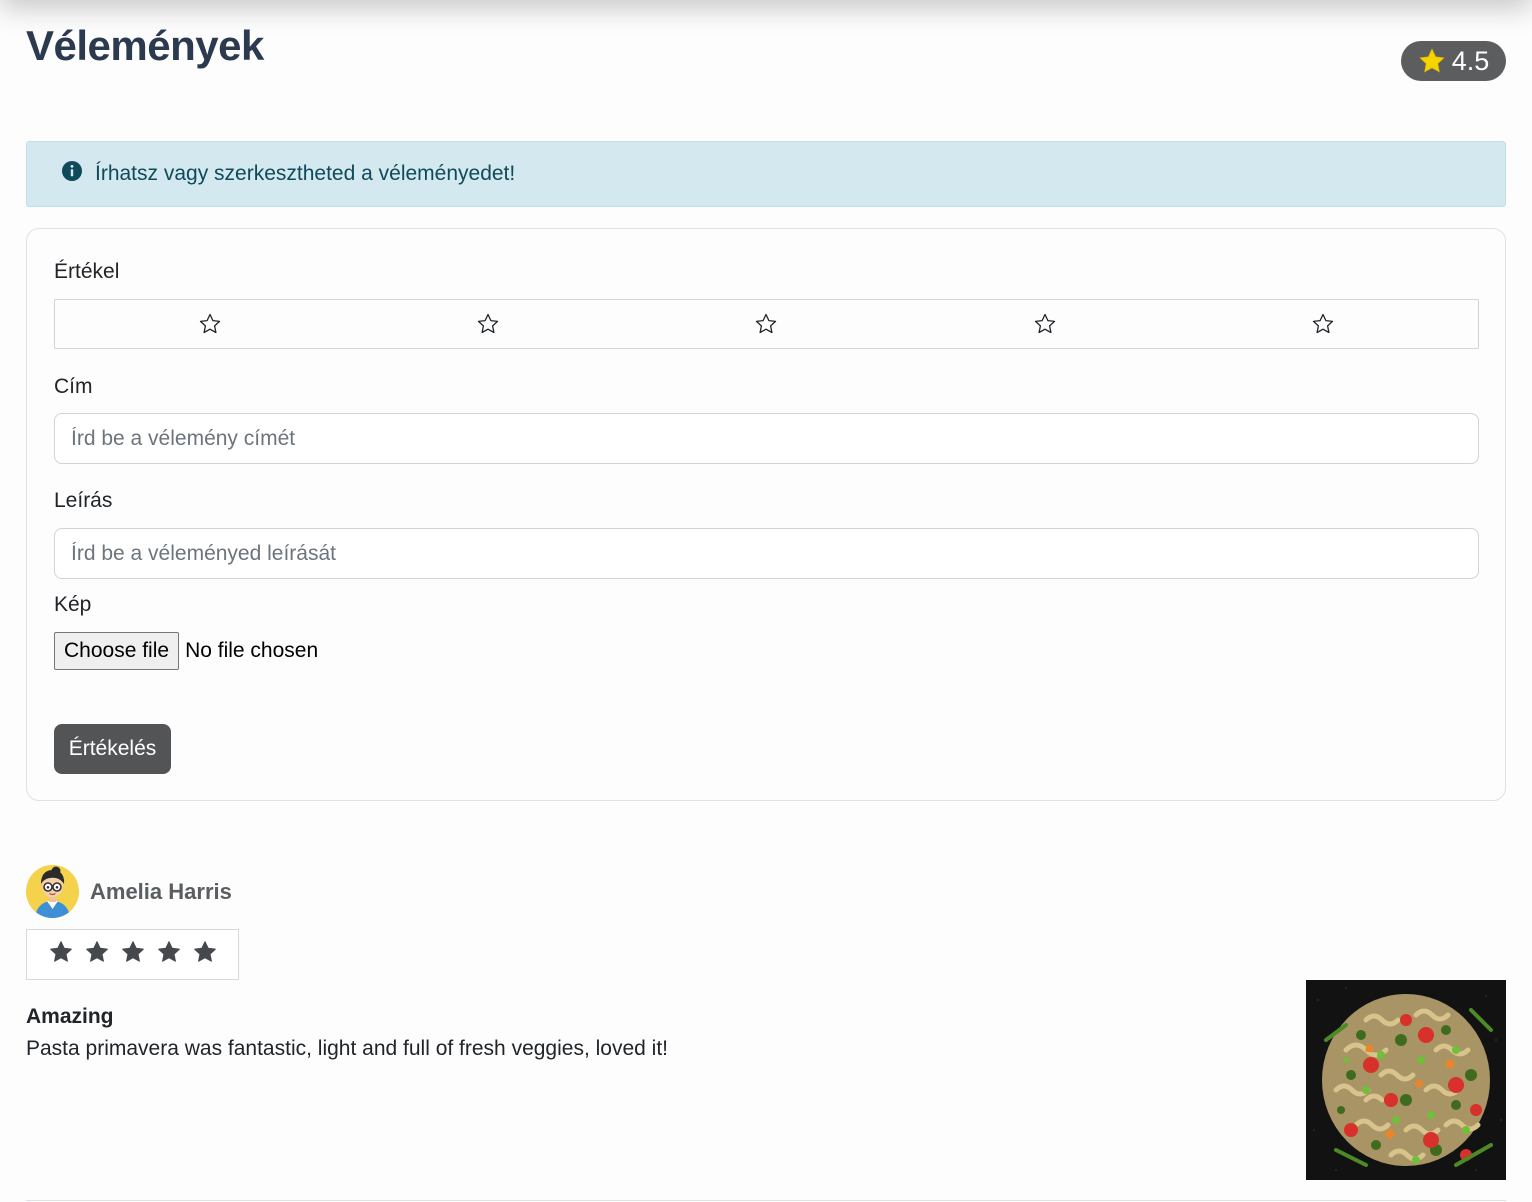 Image resolution: width=1532 pixels, height=1202 pixels. I want to click on description-input, so click(766, 553).